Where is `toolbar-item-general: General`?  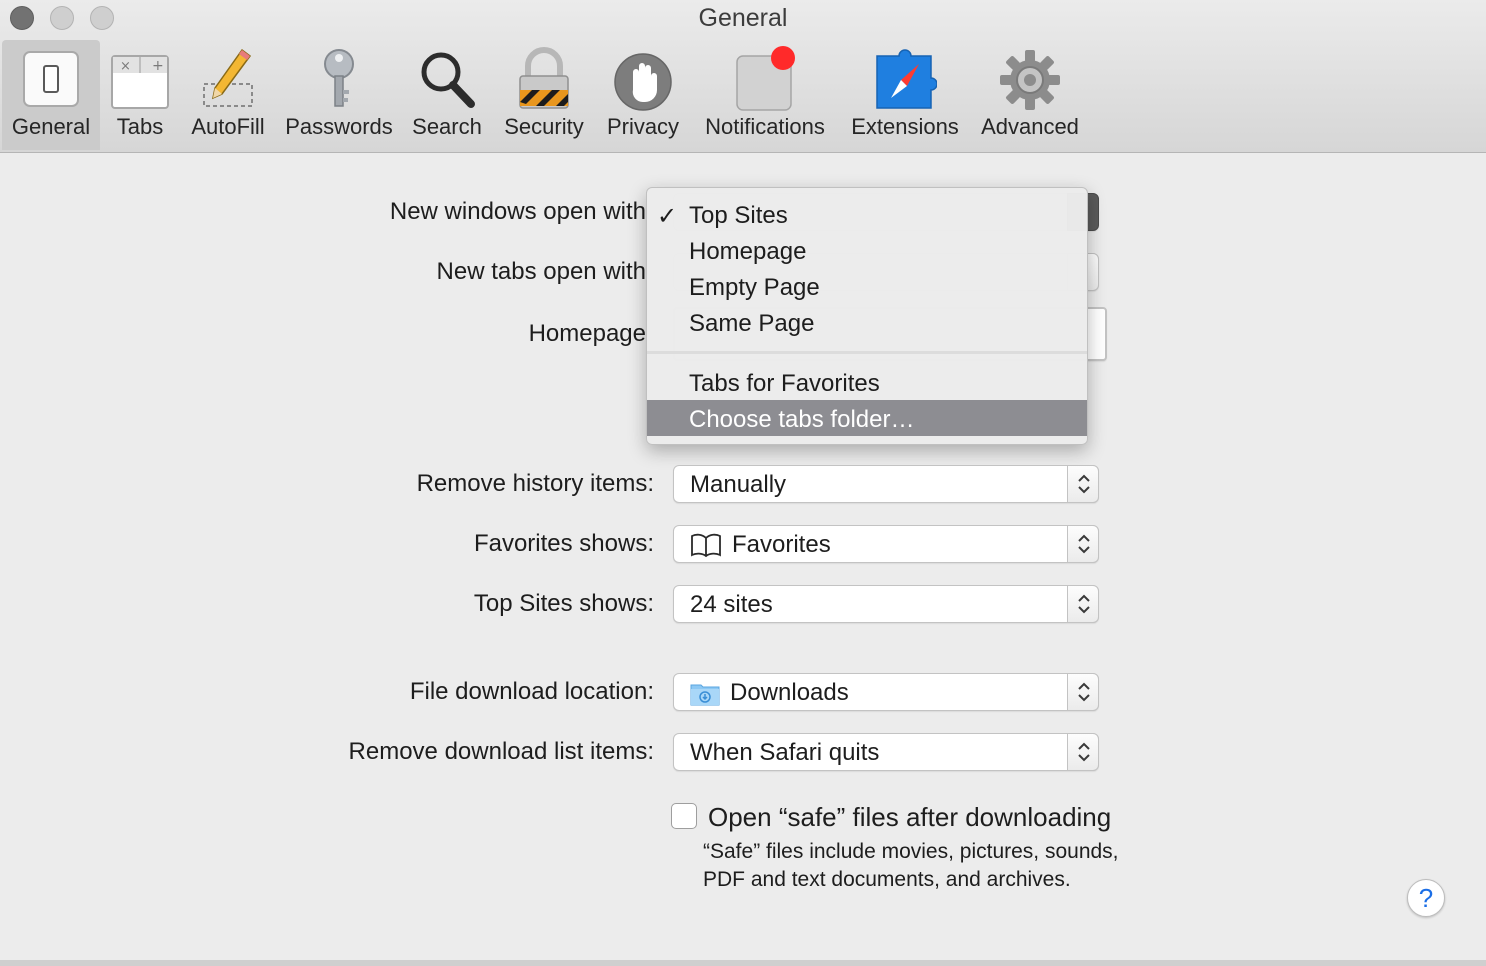
toolbar-item-general: General is located at coordinates (51, 95).